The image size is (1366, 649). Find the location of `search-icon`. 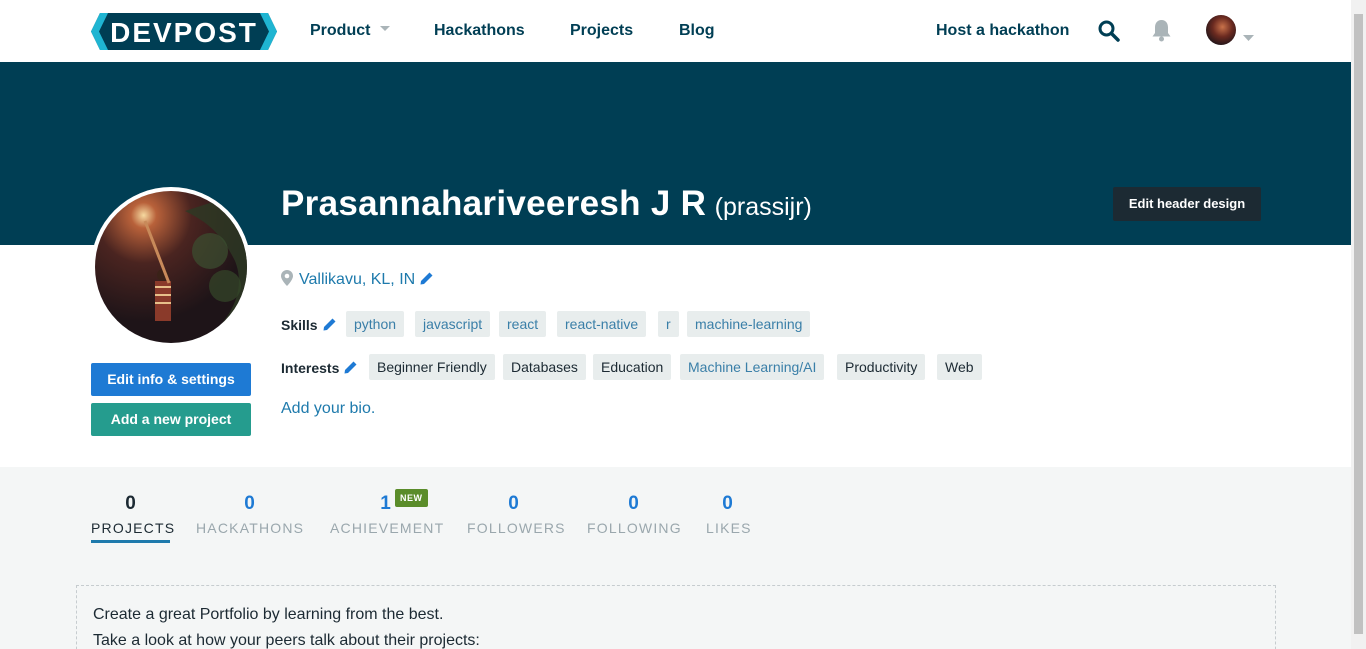

search-icon is located at coordinates (1109, 33).